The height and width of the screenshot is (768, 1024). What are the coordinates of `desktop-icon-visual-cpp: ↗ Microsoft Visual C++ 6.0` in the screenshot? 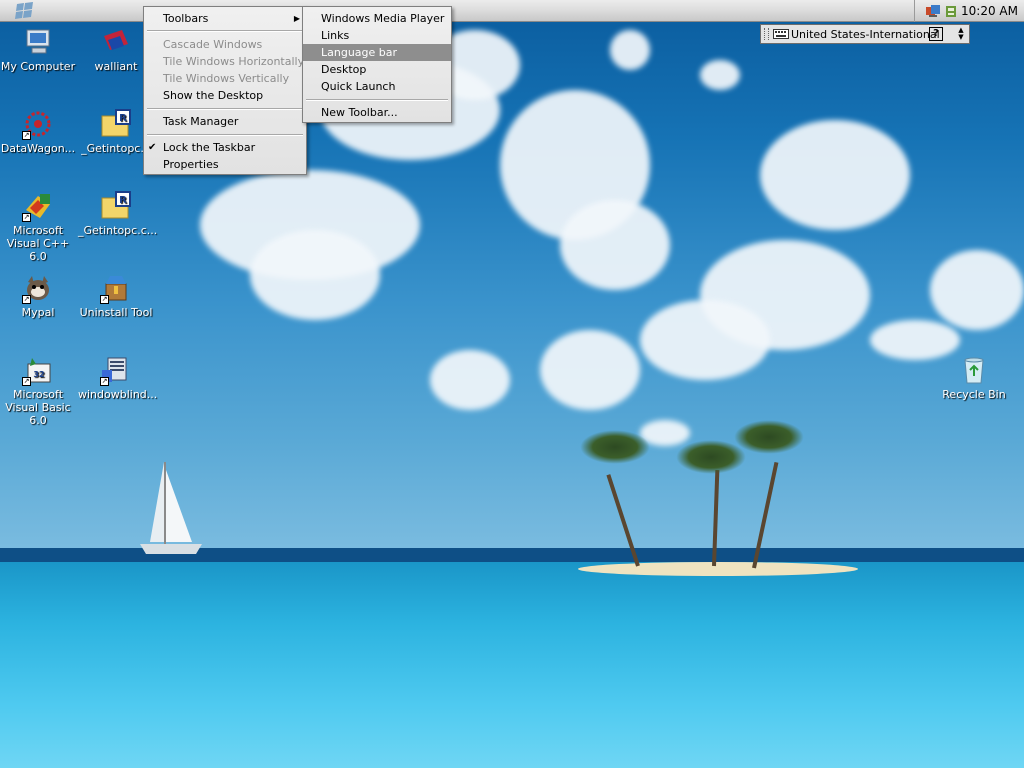 It's located at (38, 226).